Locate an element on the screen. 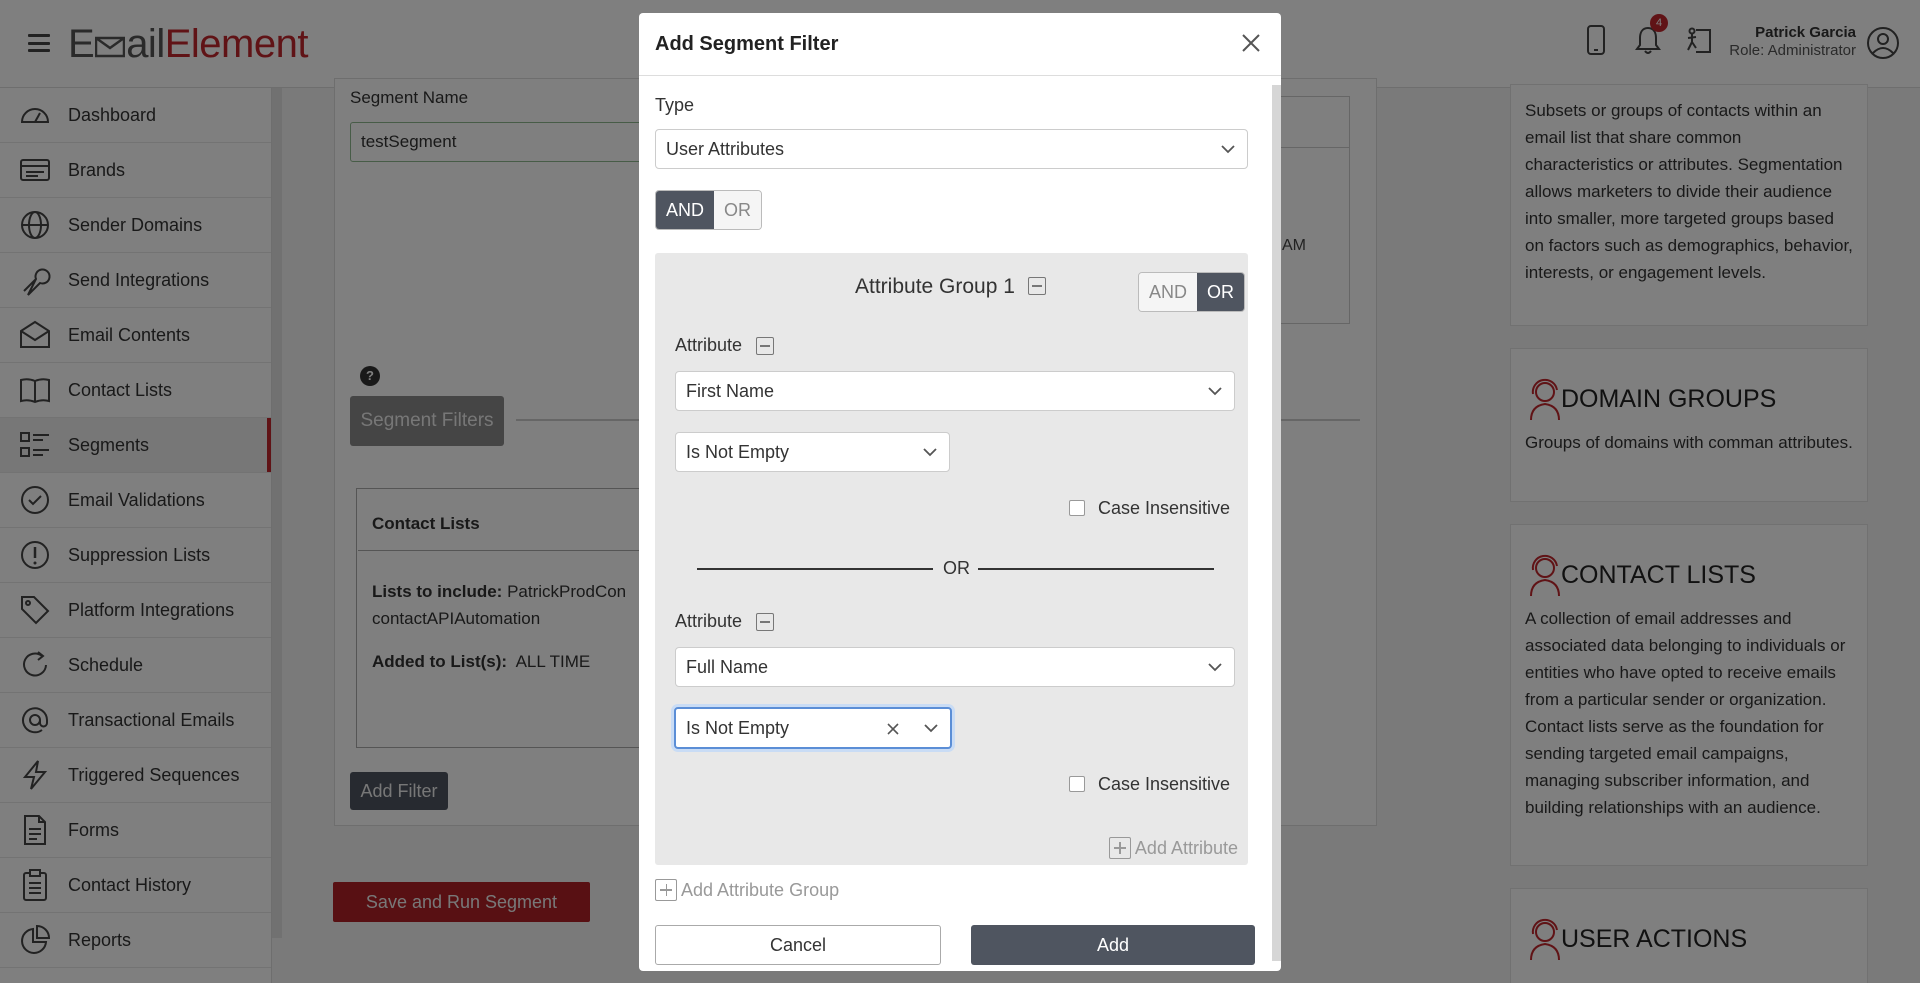 Image resolution: width=1920 pixels, height=983 pixels. or-divider: OR is located at coordinates (955, 568).